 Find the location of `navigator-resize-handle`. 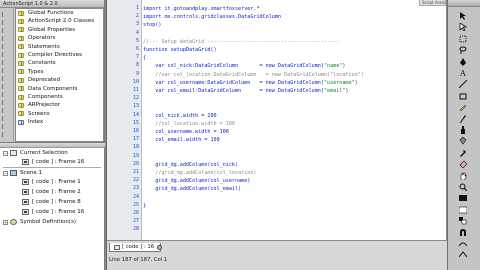

navigator-resize-handle is located at coordinates (52, 145).